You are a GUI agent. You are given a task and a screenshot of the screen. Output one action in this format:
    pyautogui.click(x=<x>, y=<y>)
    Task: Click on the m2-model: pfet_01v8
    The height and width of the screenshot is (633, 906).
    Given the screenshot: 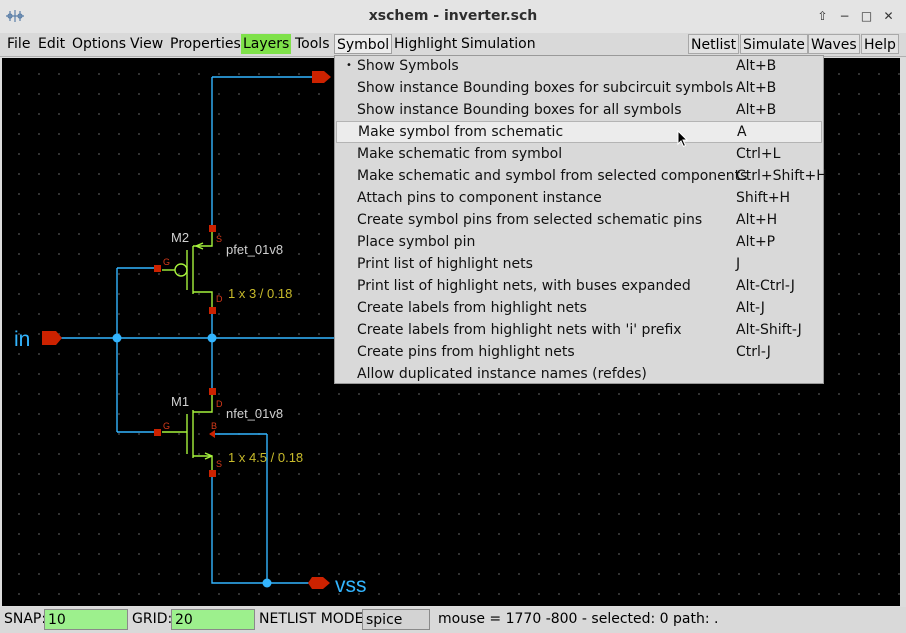 What is the action you would take?
    pyautogui.click(x=254, y=249)
    